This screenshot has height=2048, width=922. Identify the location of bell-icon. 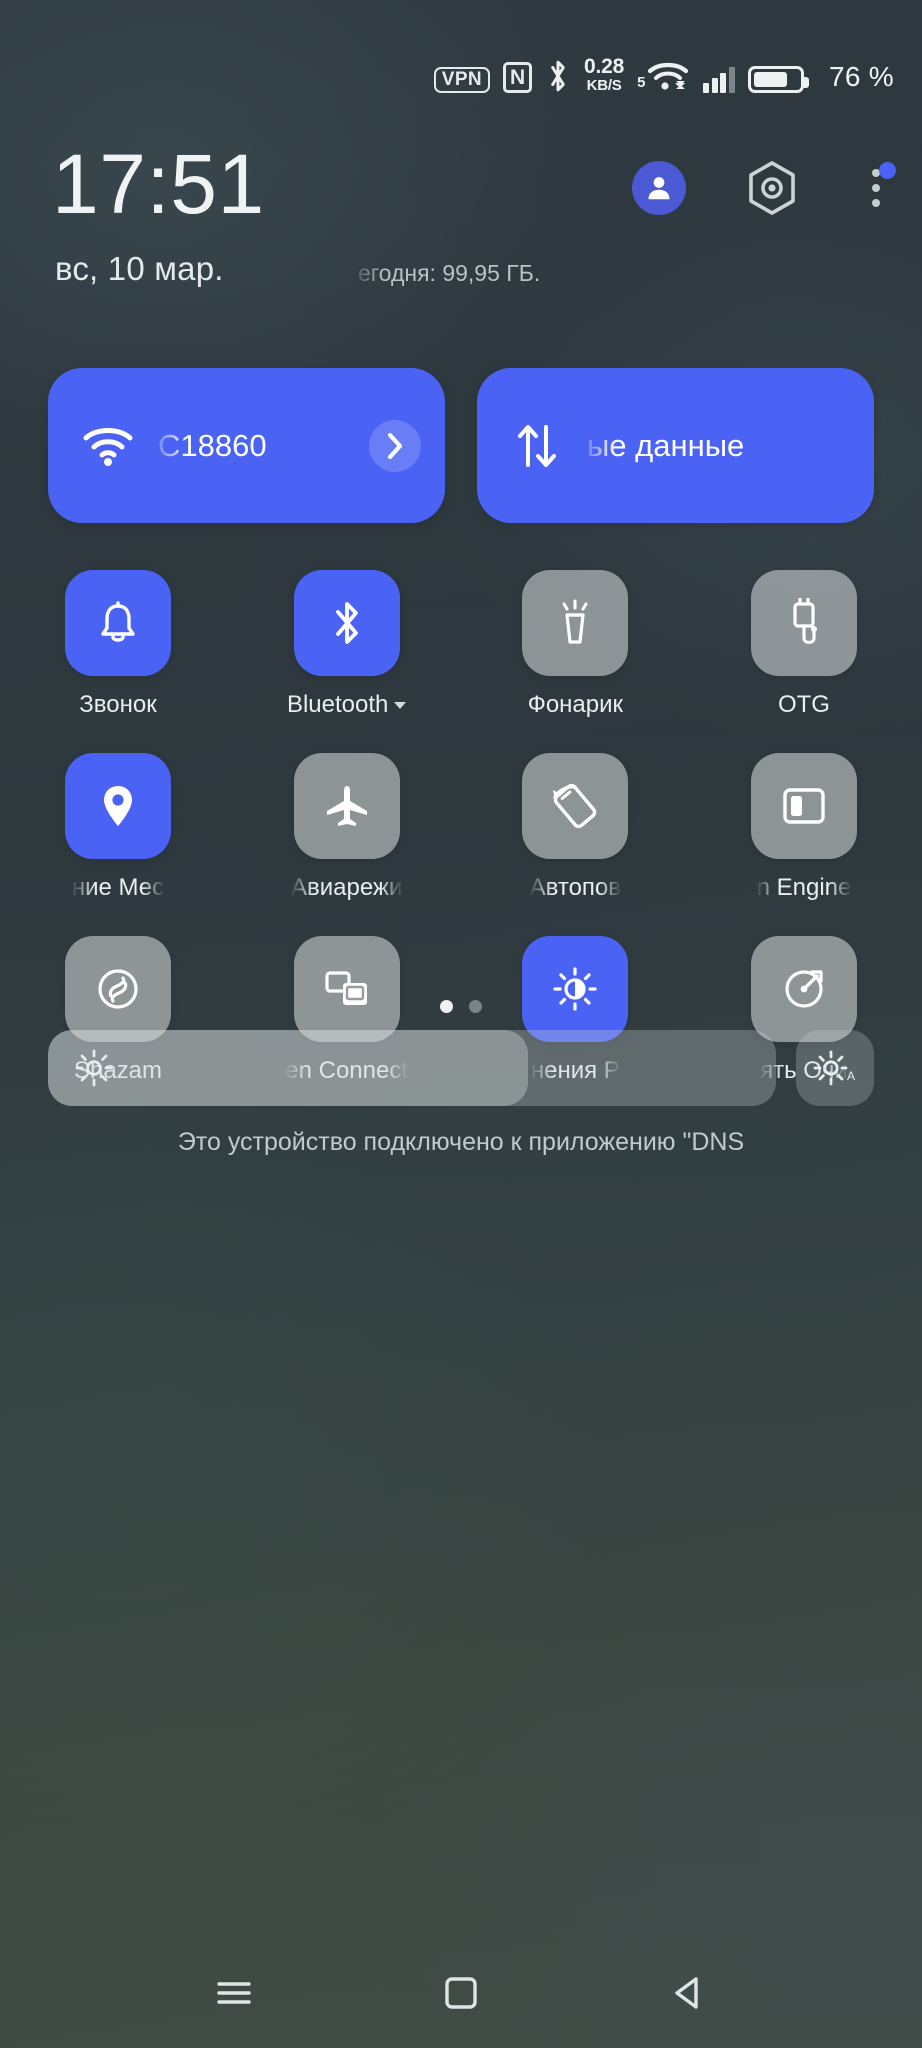
(118, 623).